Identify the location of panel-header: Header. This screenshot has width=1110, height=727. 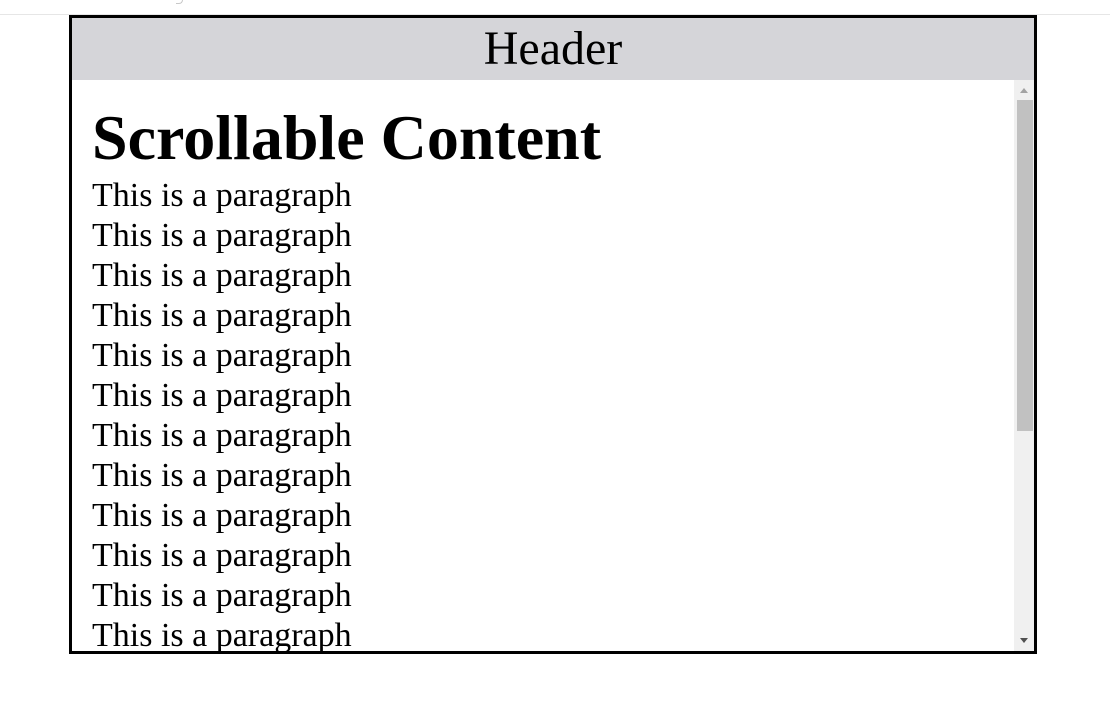
(553, 49).